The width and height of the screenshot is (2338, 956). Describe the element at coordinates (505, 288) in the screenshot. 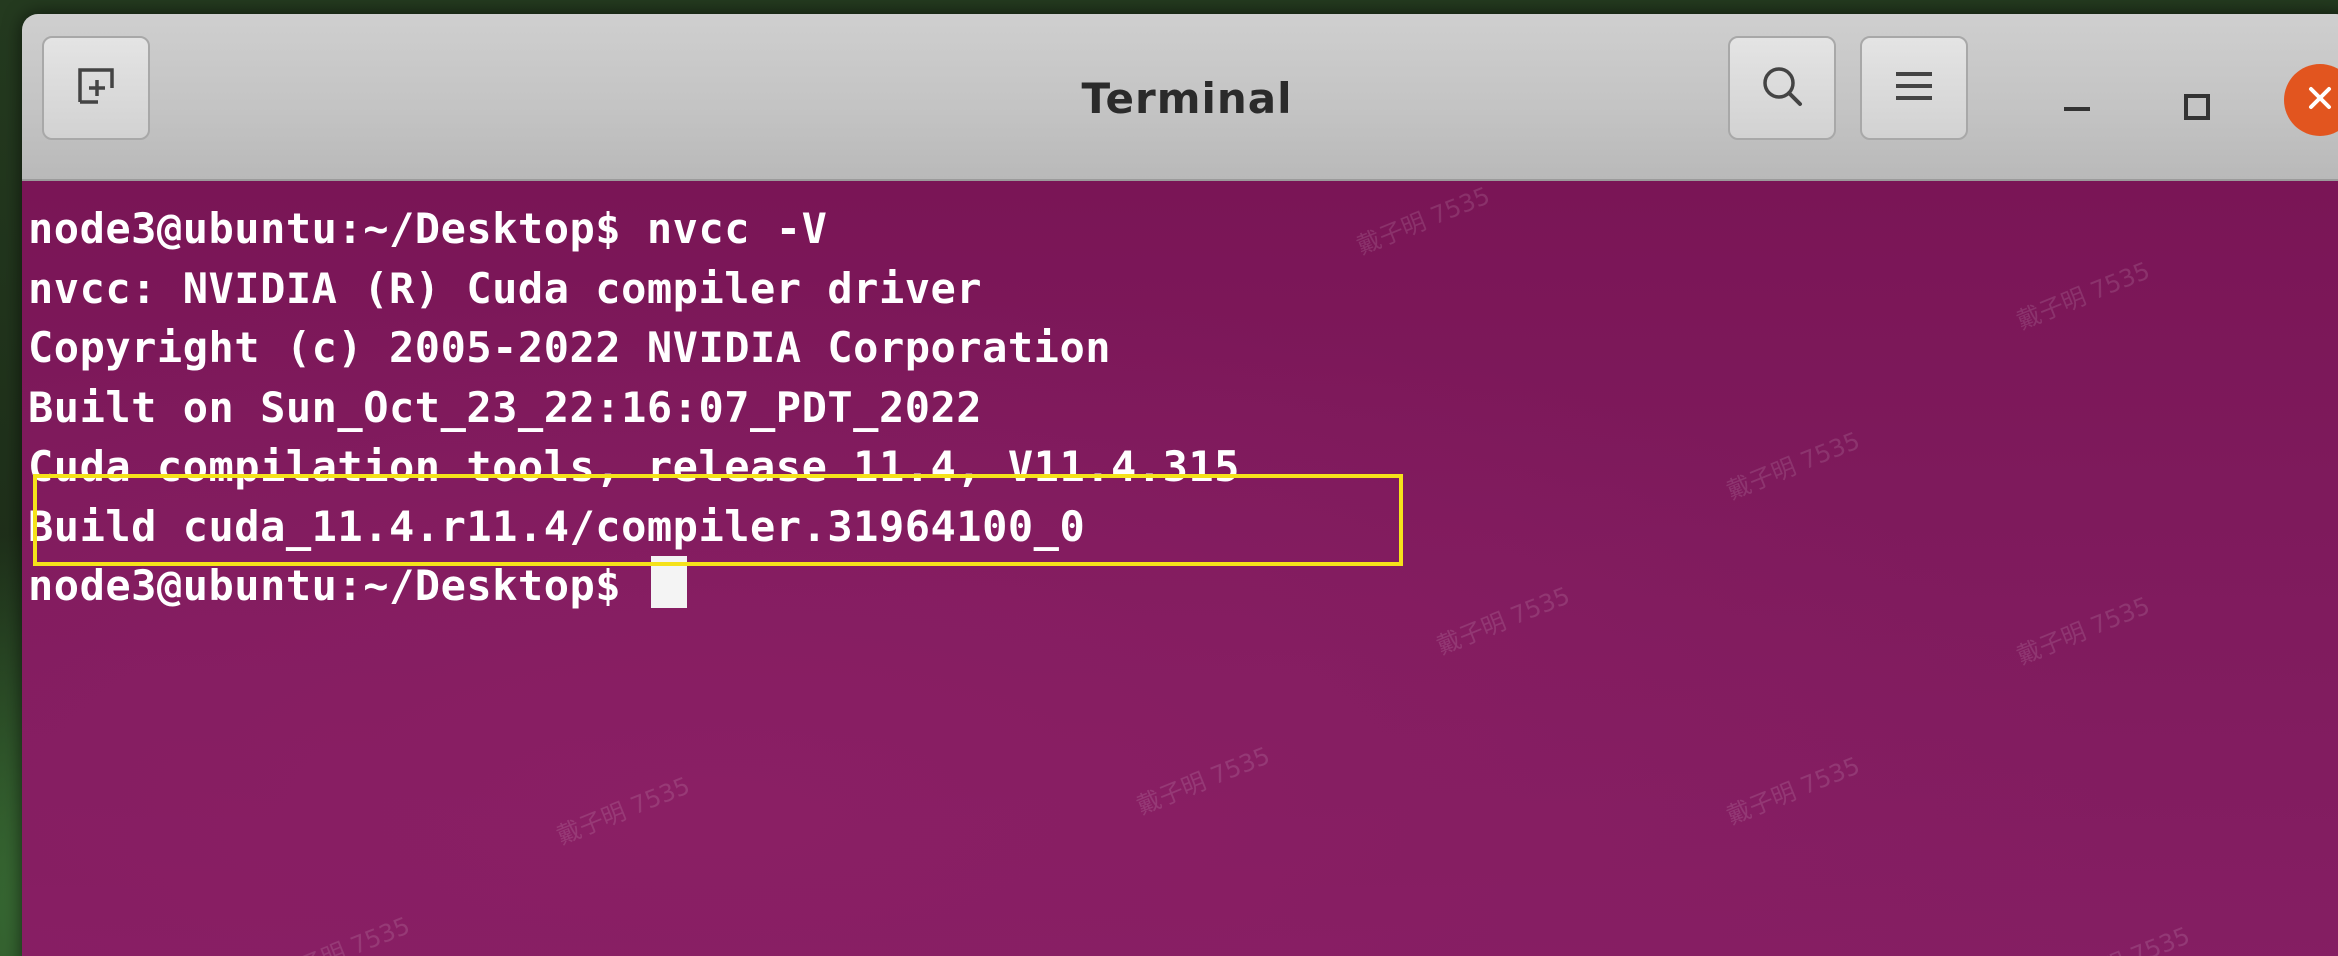

I see `terminal-line: nvcc: NVIDIA (R) Cuda compiler driver` at that location.